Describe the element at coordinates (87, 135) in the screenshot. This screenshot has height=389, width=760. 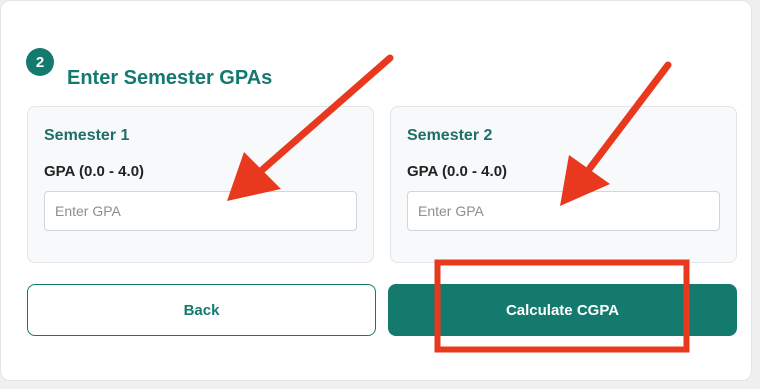
I see `semester-title: Semester 1` at that location.